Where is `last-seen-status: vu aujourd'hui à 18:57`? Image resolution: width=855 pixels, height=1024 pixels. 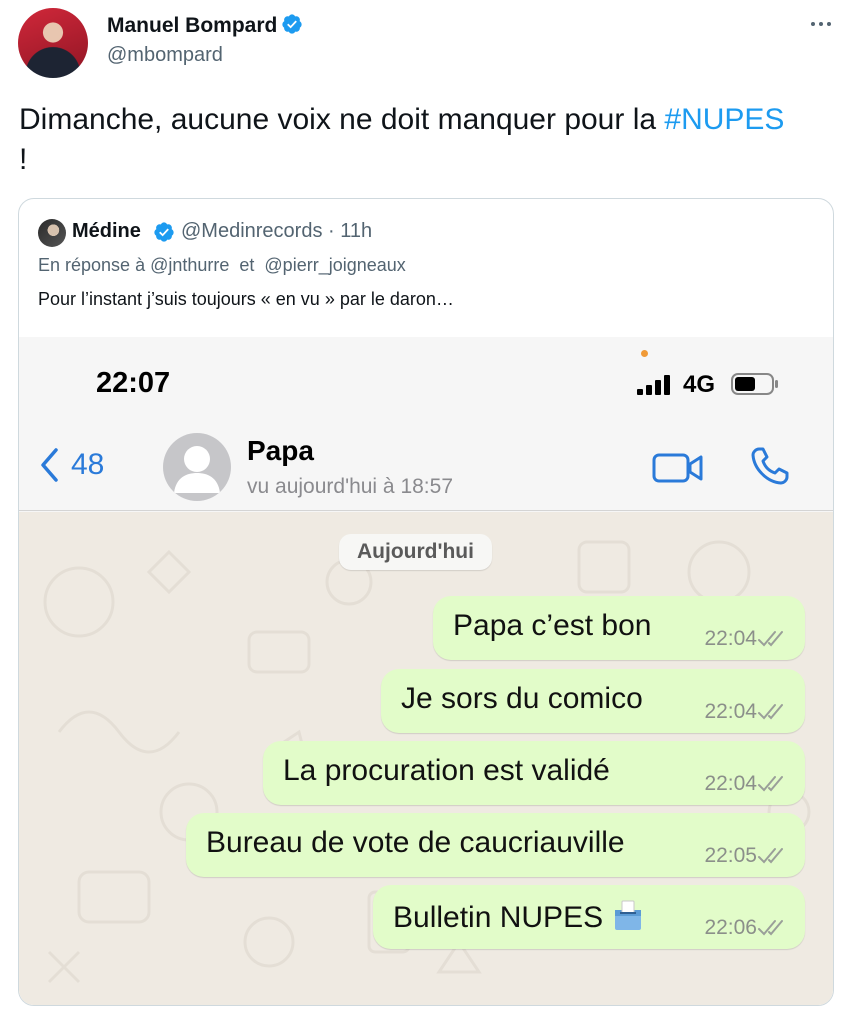 last-seen-status: vu aujourd'hui à 18:57 is located at coordinates (350, 486).